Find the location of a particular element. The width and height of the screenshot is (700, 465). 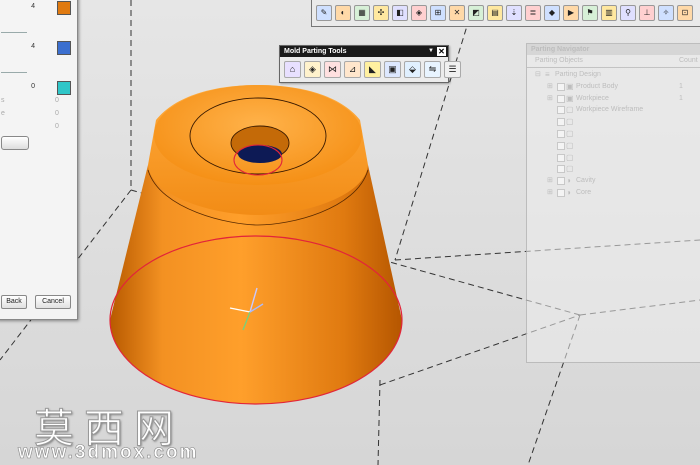

watermark-url: www.3dmox.com is located at coordinates (108, 453).